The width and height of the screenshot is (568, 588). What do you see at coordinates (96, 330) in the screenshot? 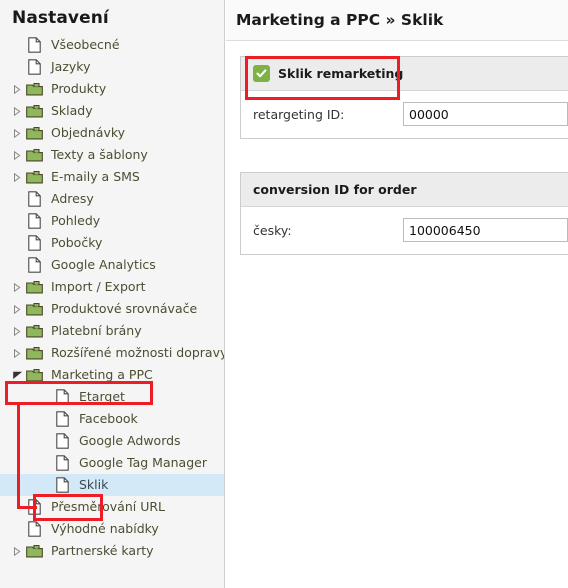
I see `sidebar-item-label: Platební brány` at bounding box center [96, 330].